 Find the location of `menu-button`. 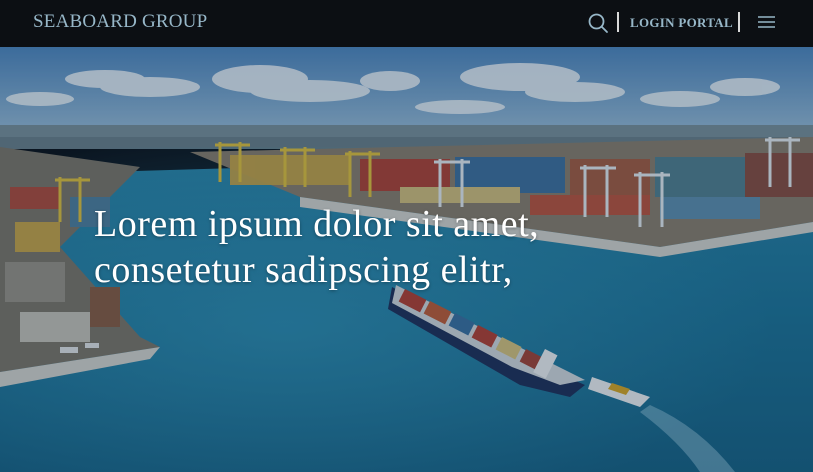

menu-button is located at coordinates (766, 22).